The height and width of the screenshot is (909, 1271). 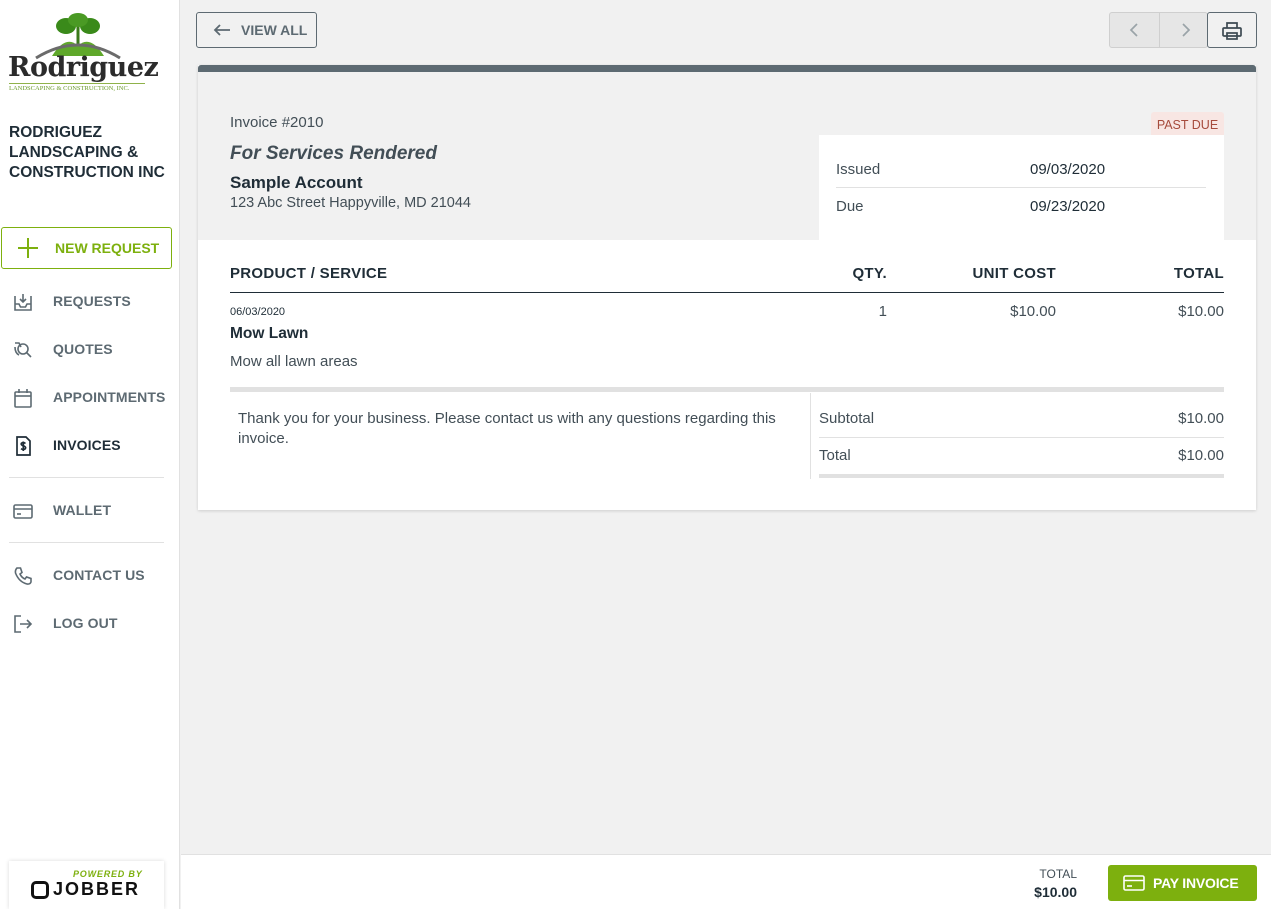 I want to click on dollar-document-icon, so click(x=23, y=446).